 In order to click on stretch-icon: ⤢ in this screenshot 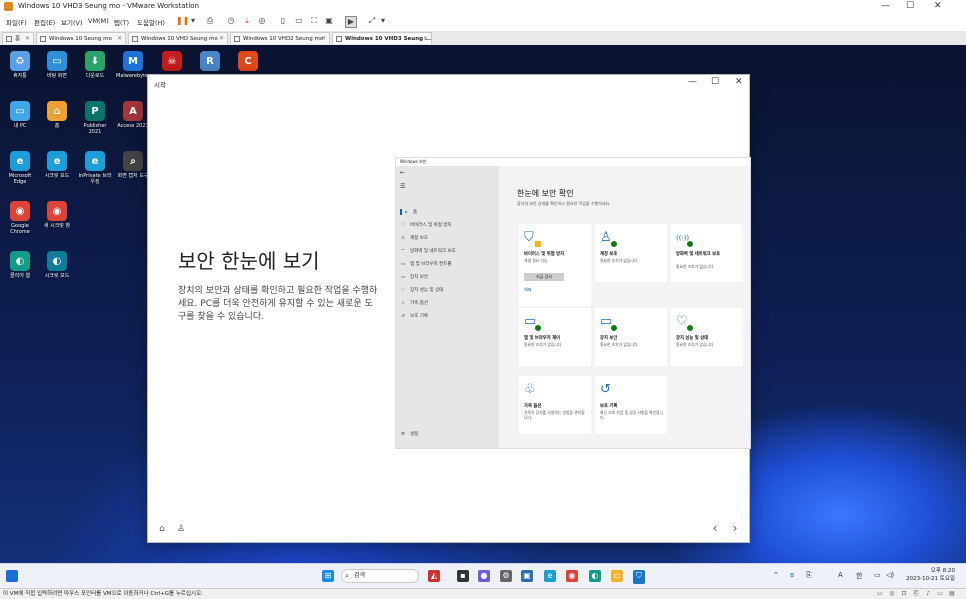, I will do `click(372, 21)`.